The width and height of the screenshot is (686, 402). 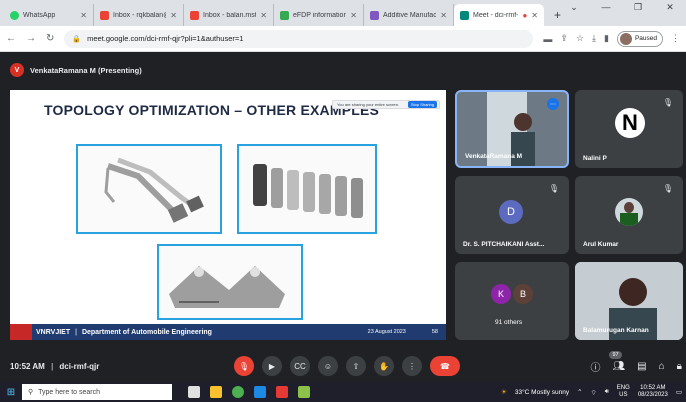 I want to click on avatar-initial: N, so click(x=630, y=122).